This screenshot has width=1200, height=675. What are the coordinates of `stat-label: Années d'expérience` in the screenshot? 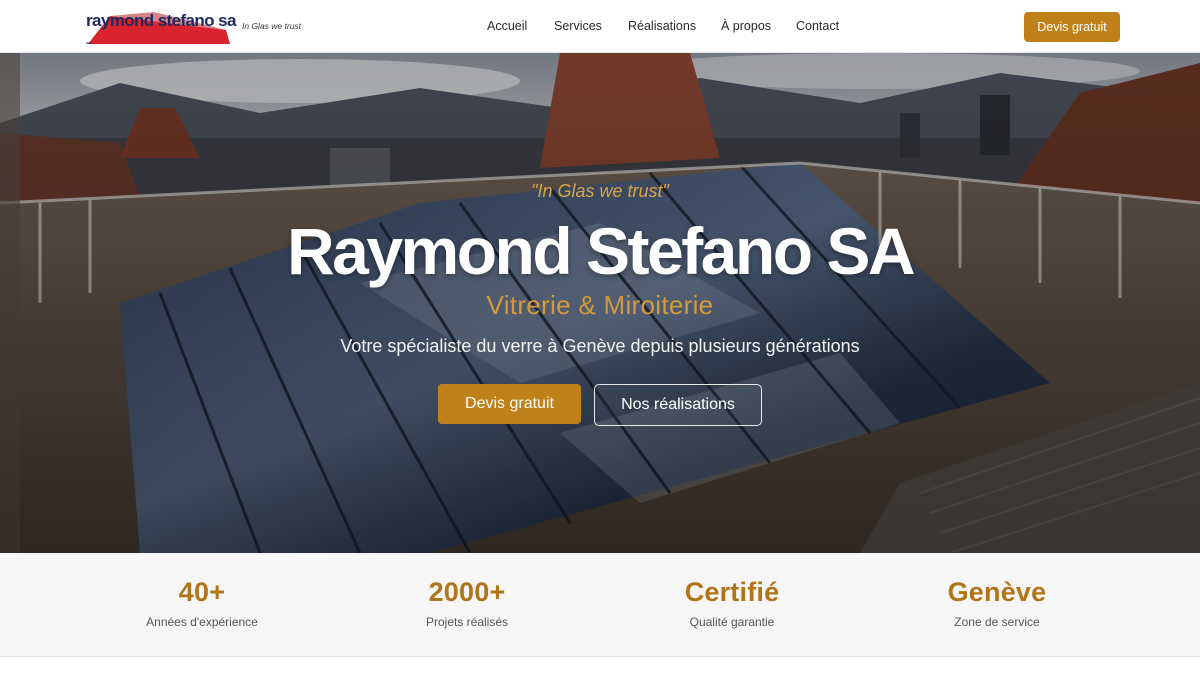 It's located at (202, 622).